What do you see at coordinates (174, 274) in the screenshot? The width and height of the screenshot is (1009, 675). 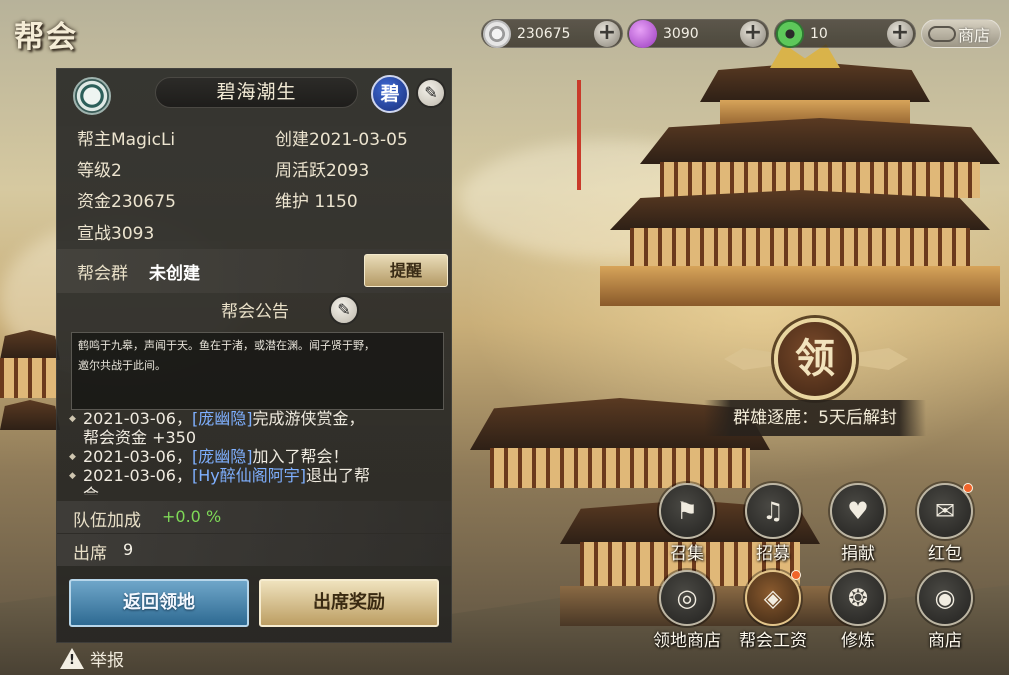 I see `group-status: 未创建` at bounding box center [174, 274].